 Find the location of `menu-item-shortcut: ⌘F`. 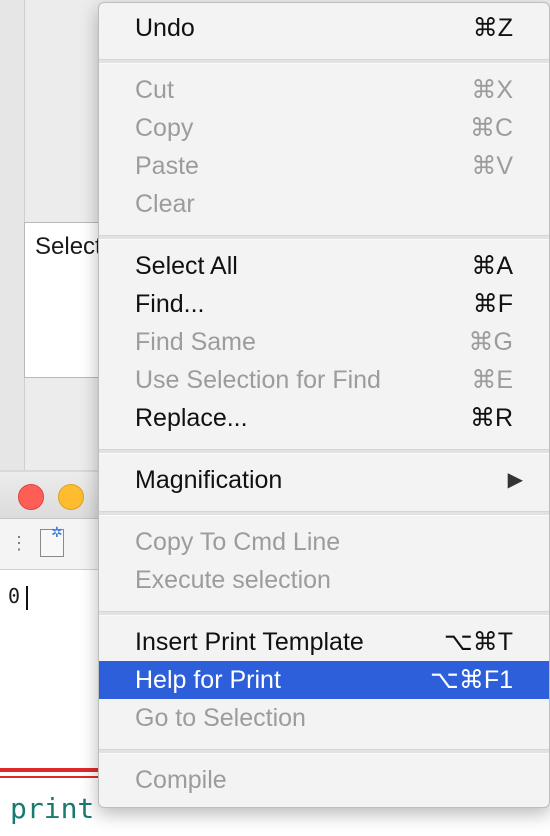

menu-item-shortcut: ⌘F is located at coordinates (492, 304).